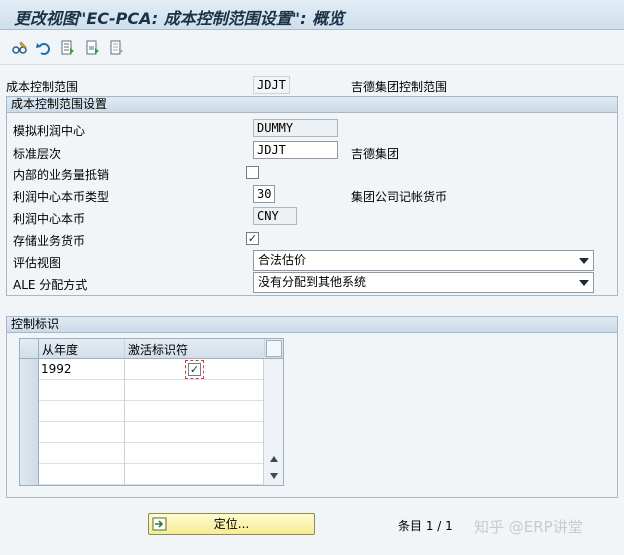  Describe the element at coordinates (425, 526) in the screenshot. I see `entry-counter: 条目 1 / 1` at that location.